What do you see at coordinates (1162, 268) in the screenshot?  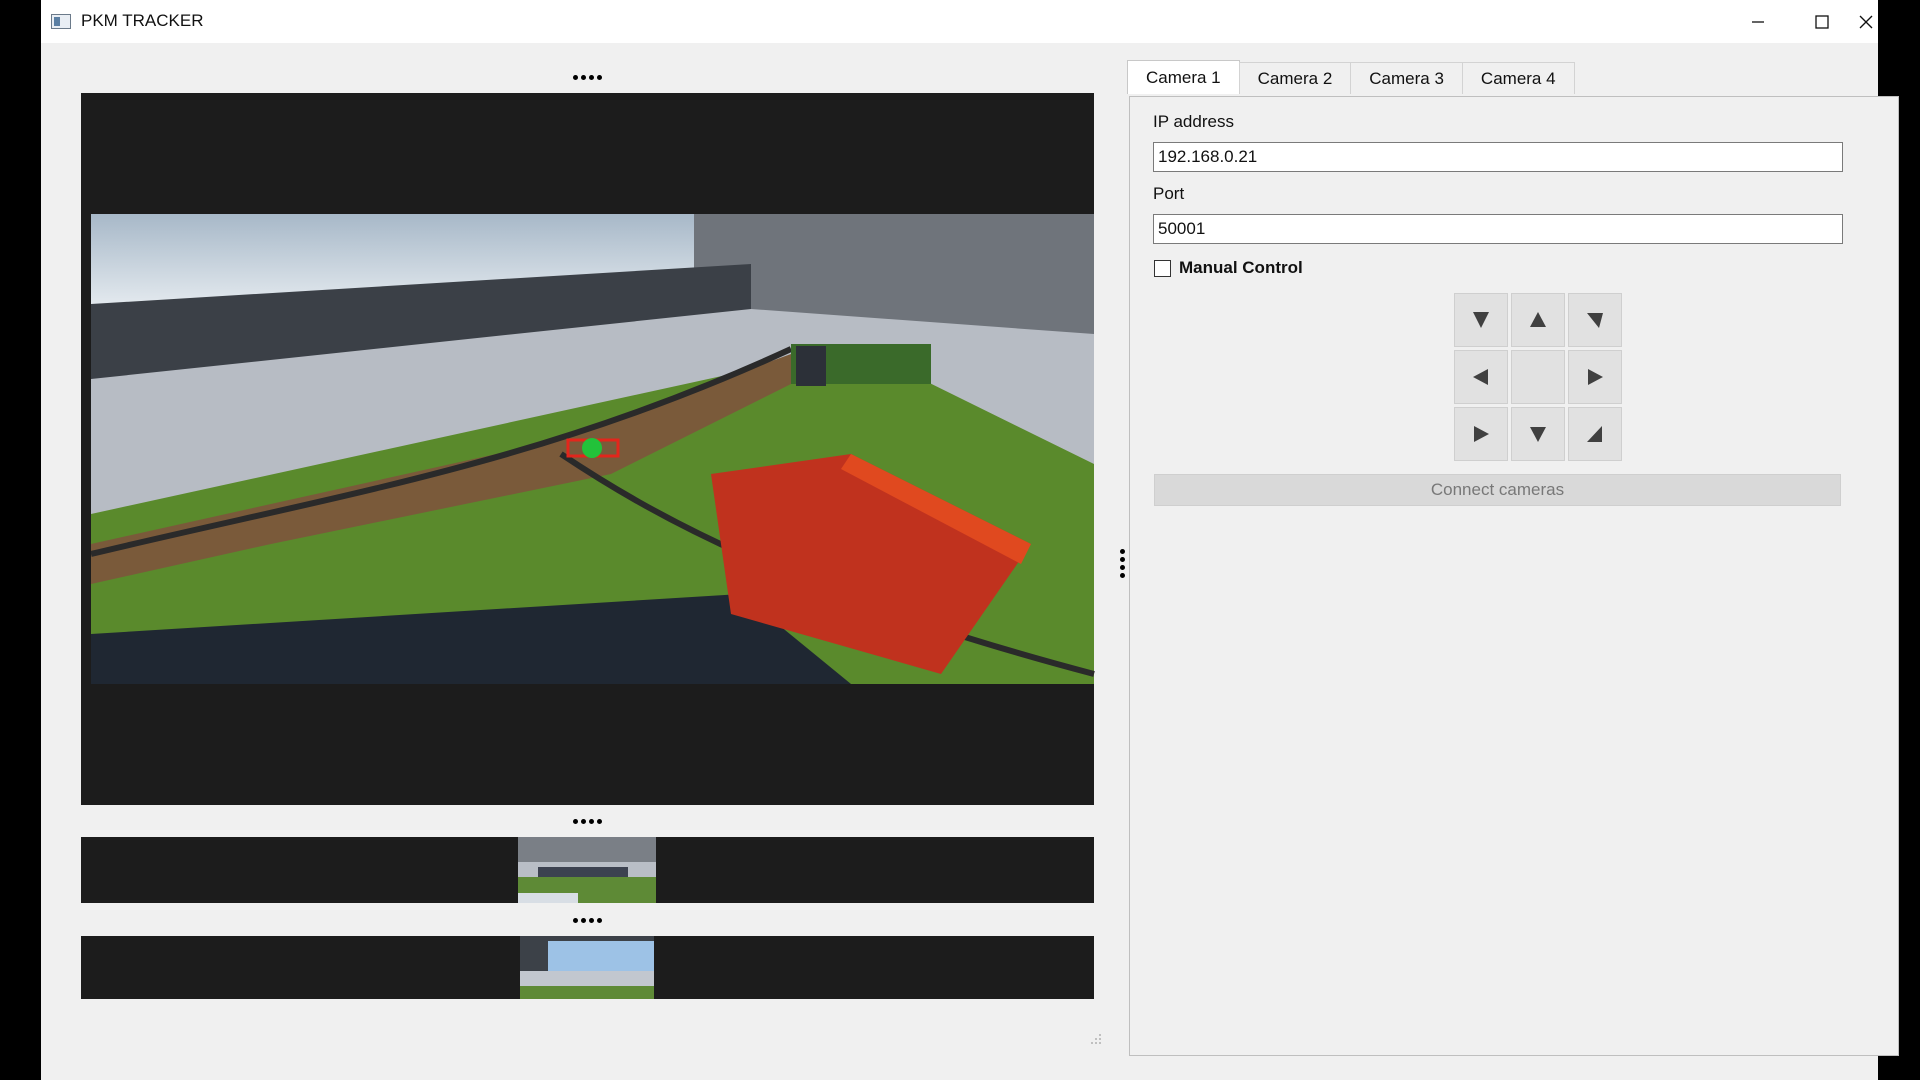 I see `manual-control-checkbox` at bounding box center [1162, 268].